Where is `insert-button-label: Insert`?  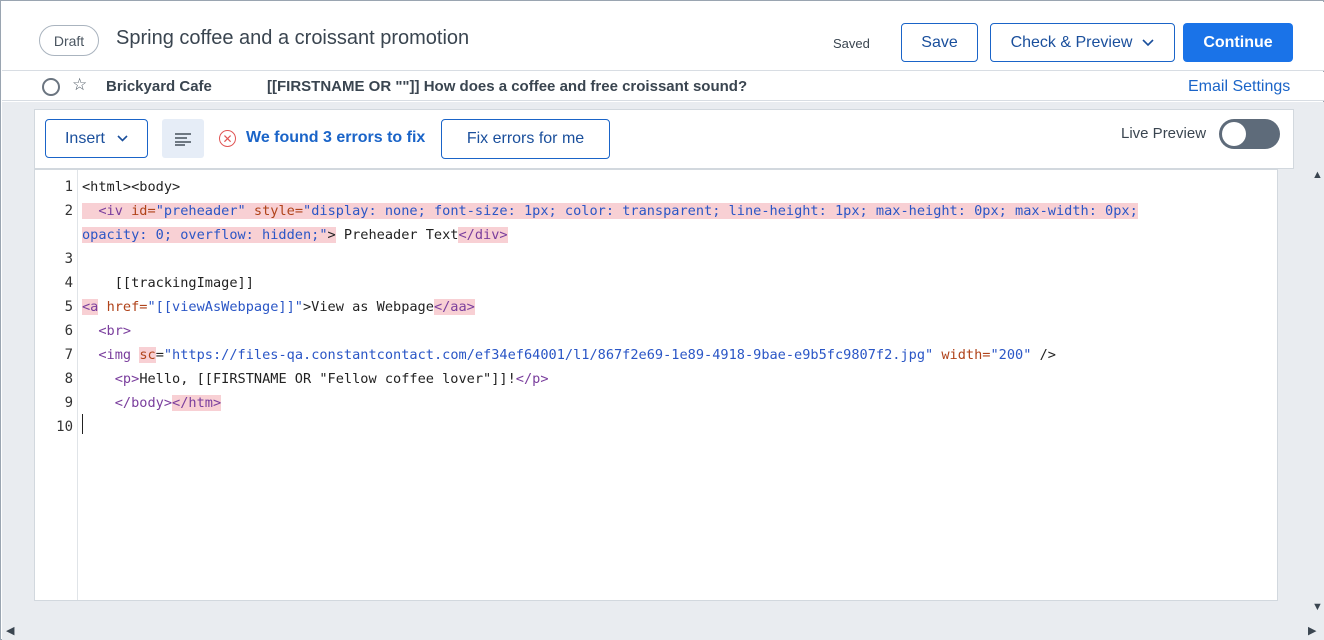
insert-button-label: Insert is located at coordinates (84, 138).